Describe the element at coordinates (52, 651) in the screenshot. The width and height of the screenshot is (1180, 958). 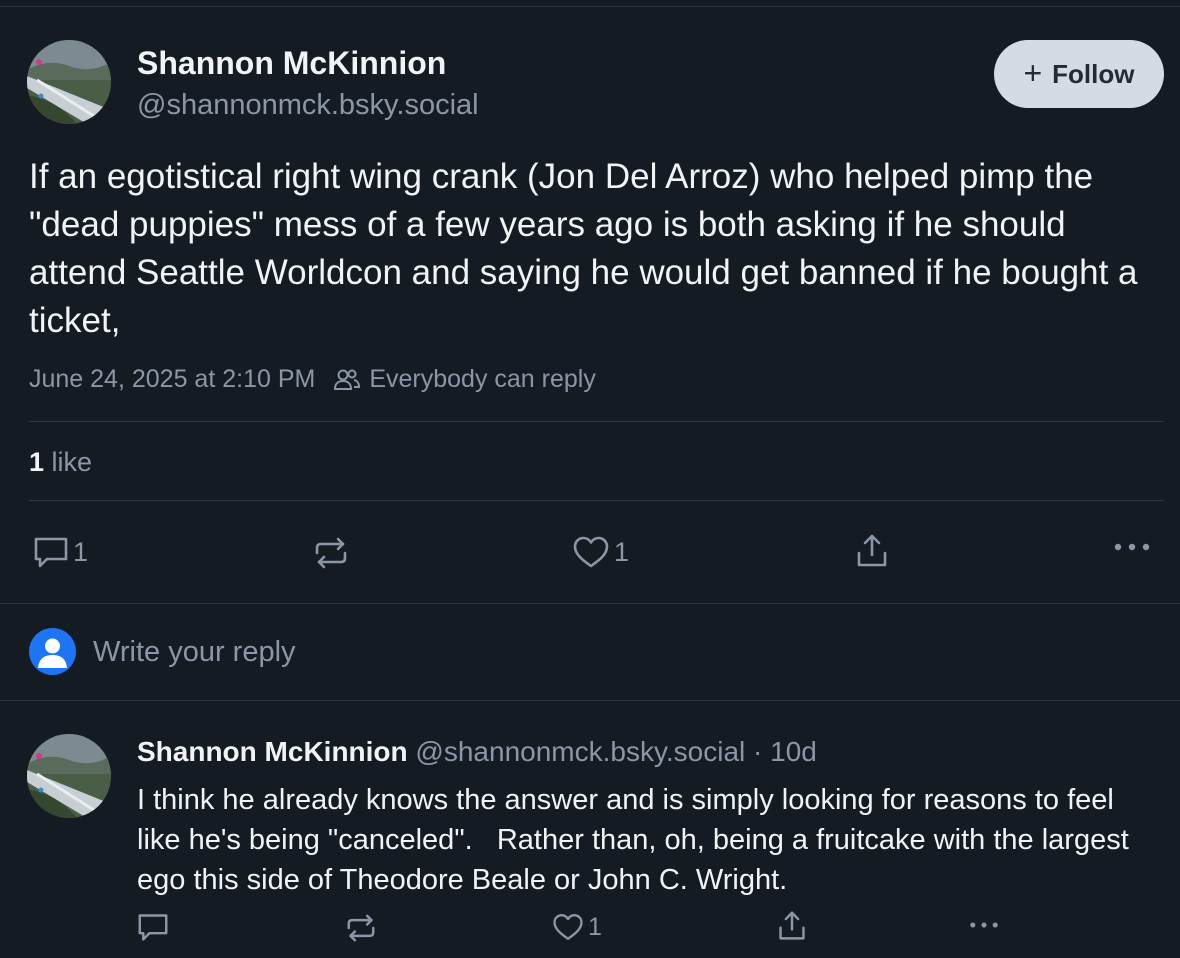
I see `default-user-avatar-icon` at that location.